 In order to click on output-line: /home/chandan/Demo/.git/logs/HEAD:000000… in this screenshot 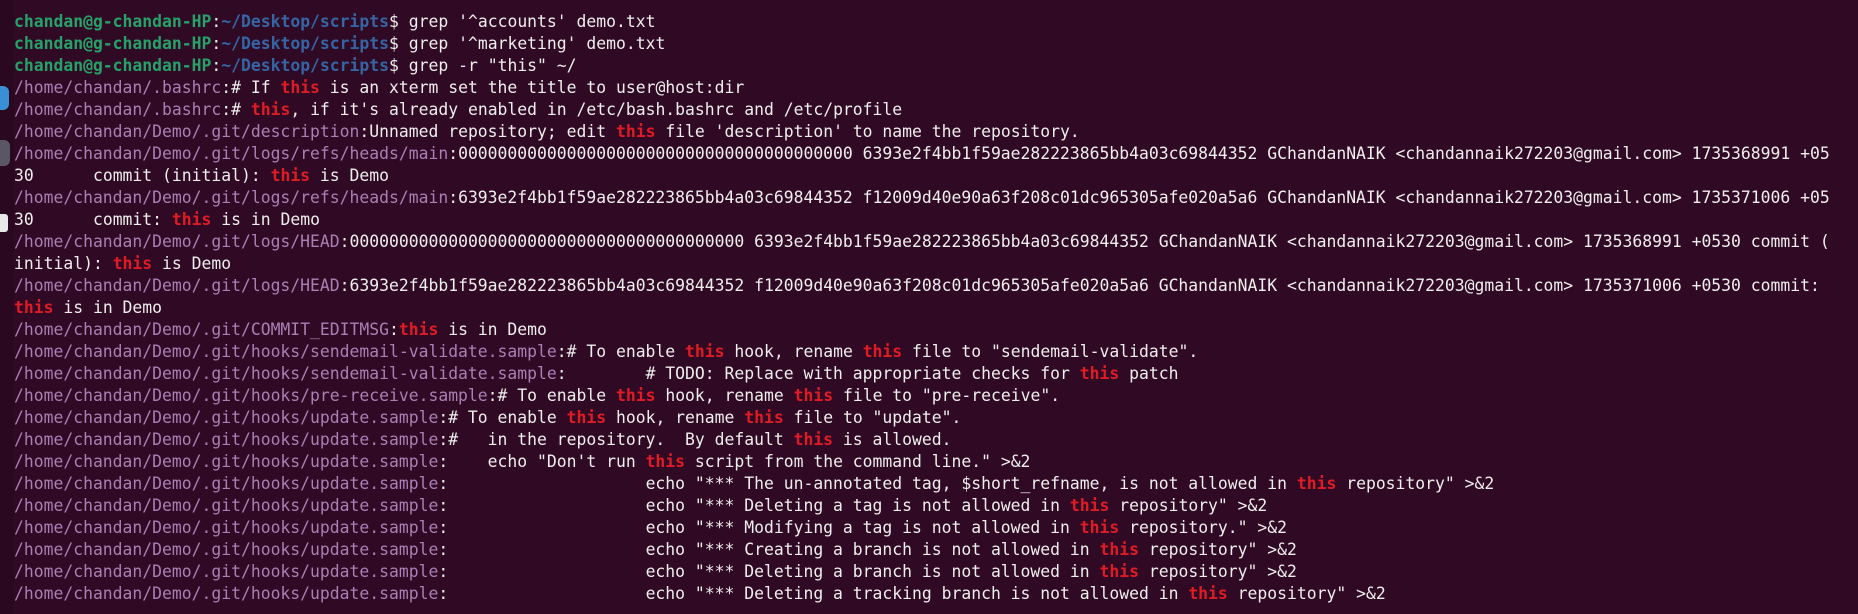, I will do `click(936, 242)`.